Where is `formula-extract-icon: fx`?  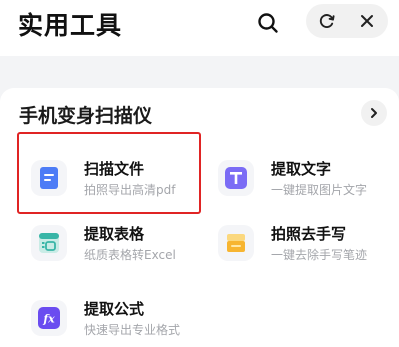
formula-extract-icon: fx is located at coordinates (49, 318).